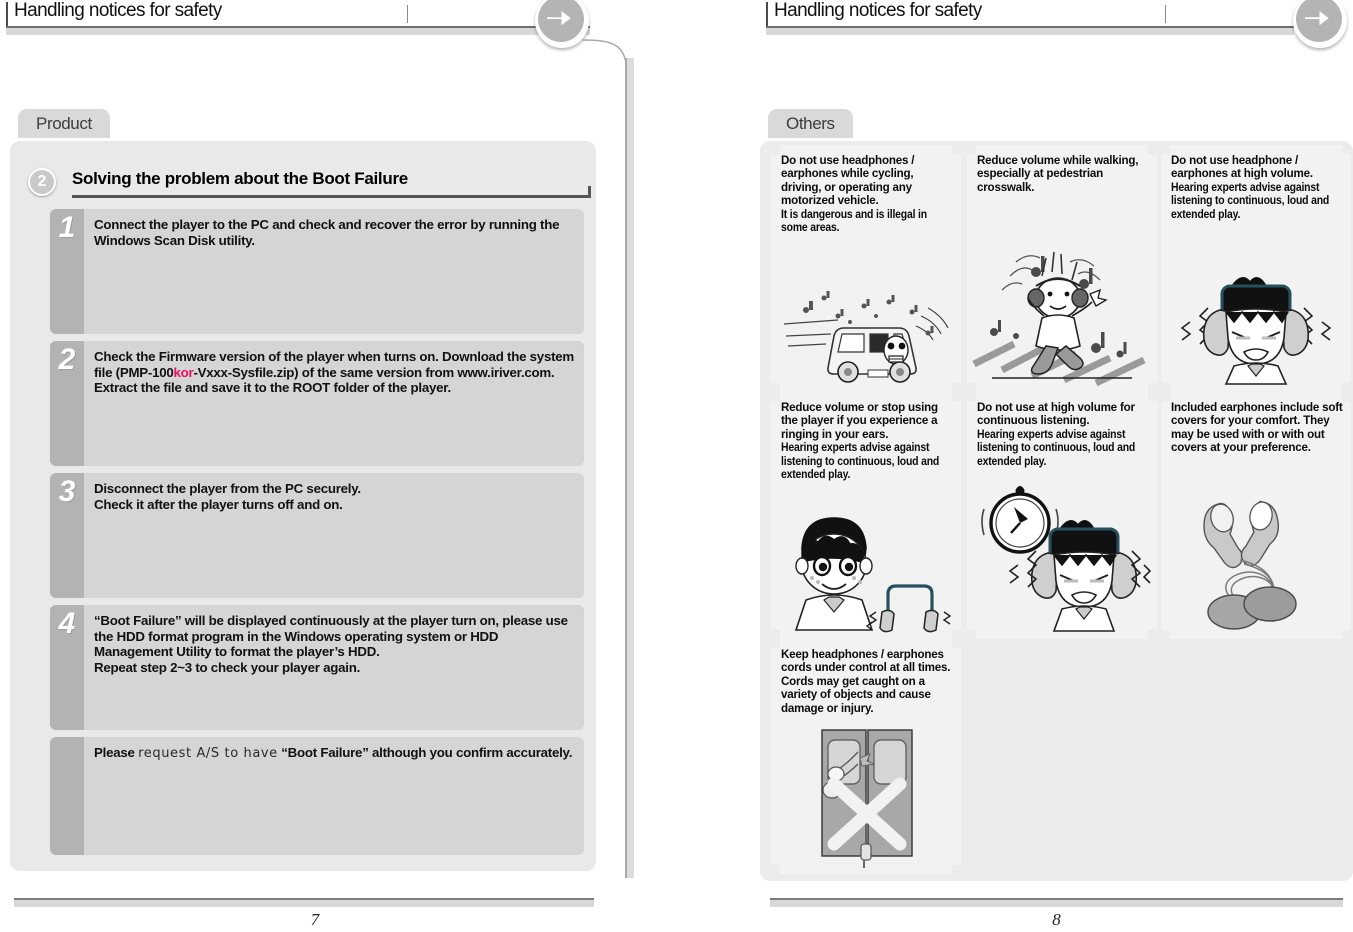 This screenshot has height=932, width=1353. Describe the element at coordinates (1250, 565) in the screenshot. I see `earbuds-covers-icon` at that location.